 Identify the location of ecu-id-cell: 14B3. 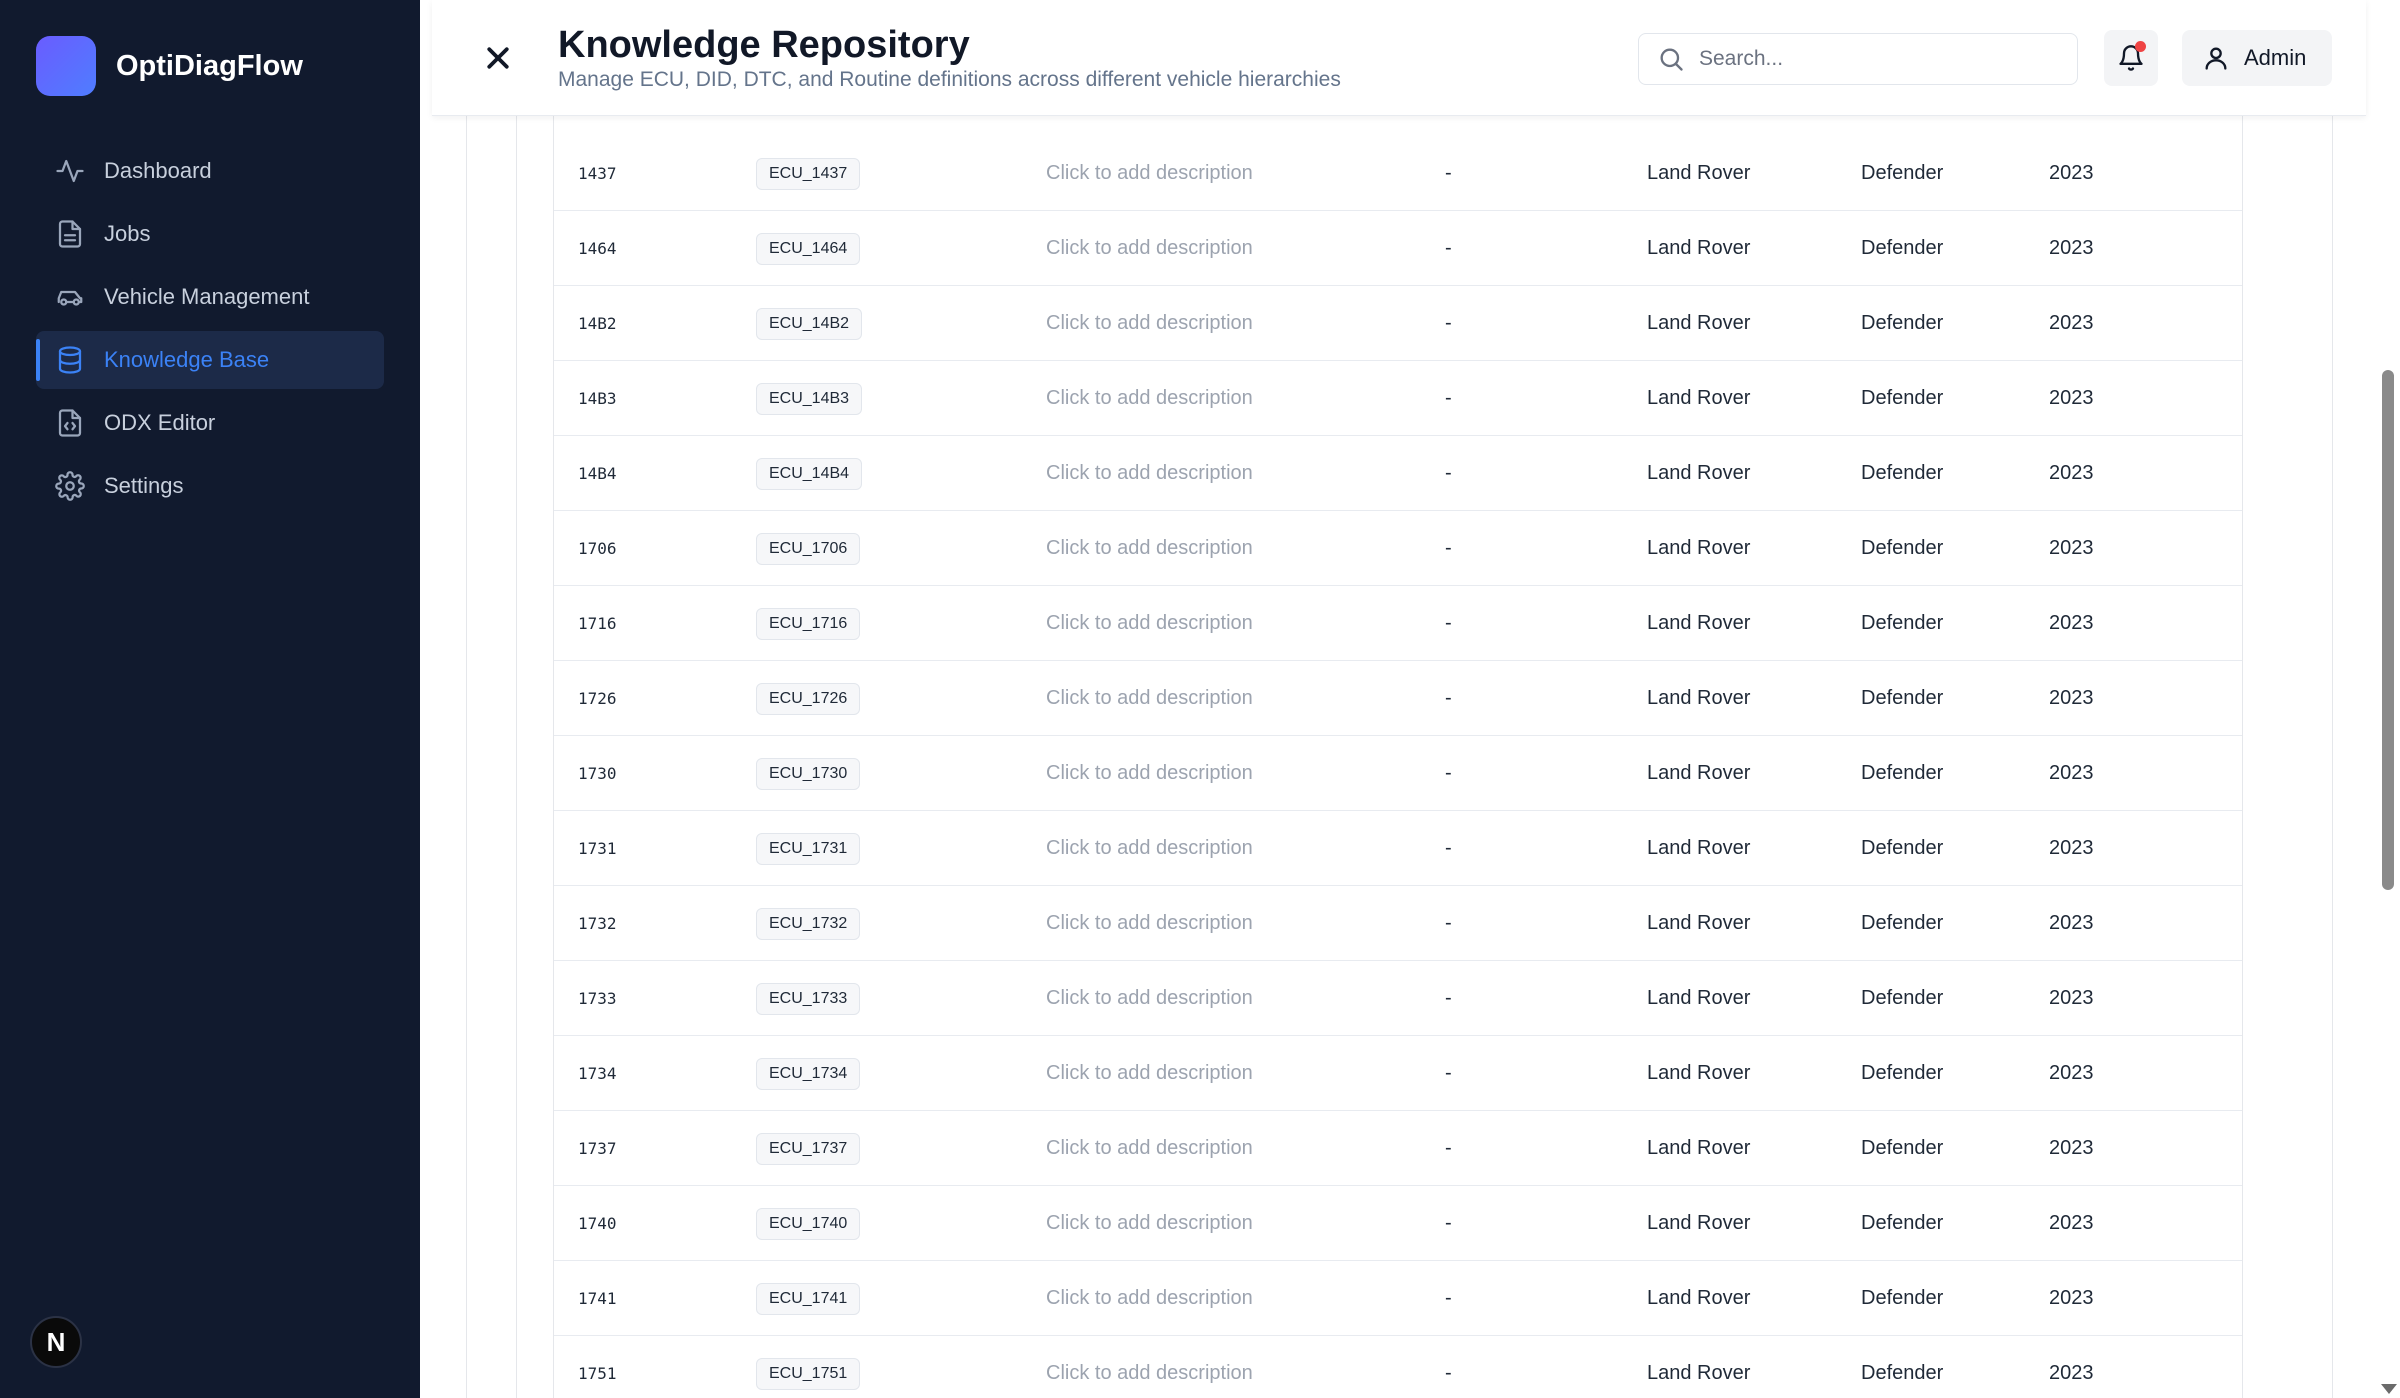
(597, 398).